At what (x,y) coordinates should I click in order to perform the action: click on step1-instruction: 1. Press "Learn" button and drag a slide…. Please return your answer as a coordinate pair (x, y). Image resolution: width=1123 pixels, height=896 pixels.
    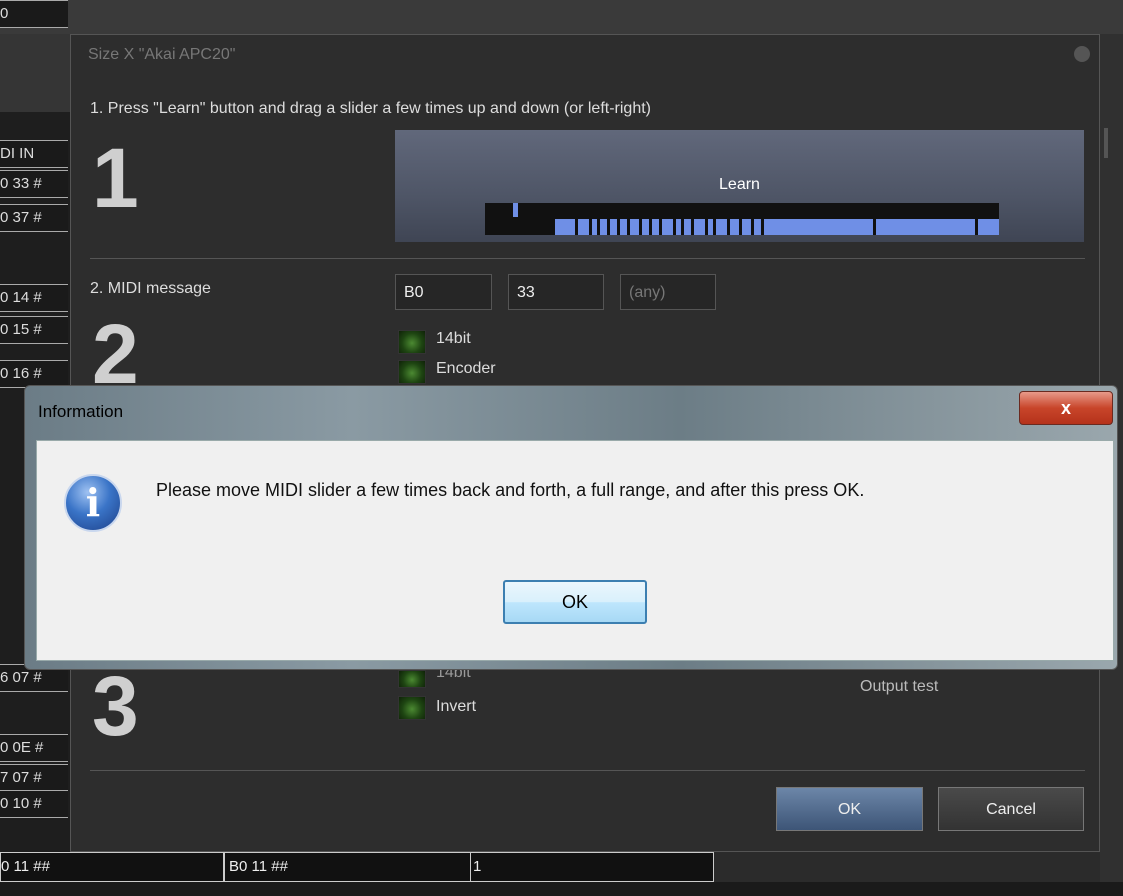
    Looking at the image, I should click on (370, 108).